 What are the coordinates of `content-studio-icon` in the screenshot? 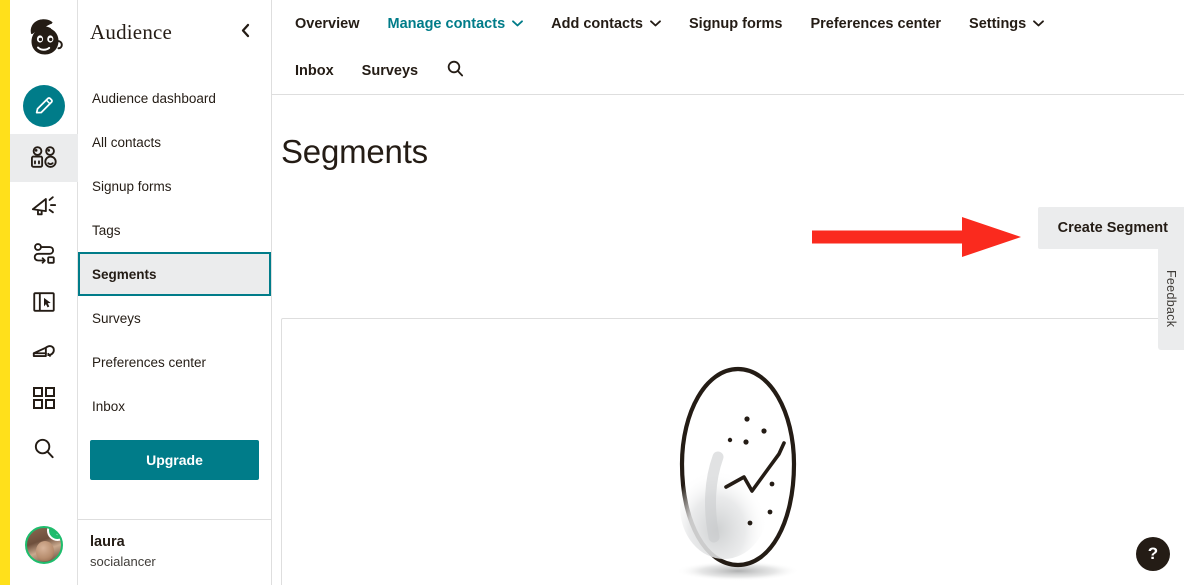 It's located at (44, 350).